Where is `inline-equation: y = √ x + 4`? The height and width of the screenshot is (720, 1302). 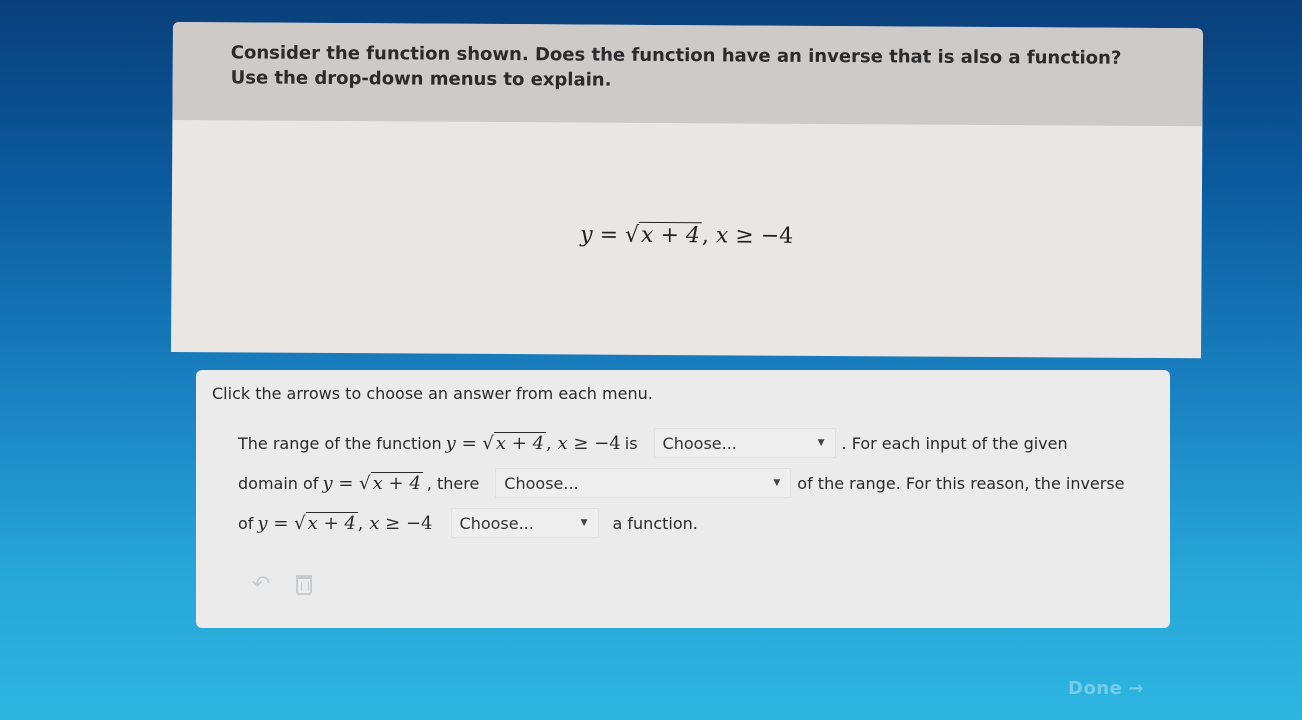
inline-equation: y = √ x + 4 is located at coordinates (372, 482).